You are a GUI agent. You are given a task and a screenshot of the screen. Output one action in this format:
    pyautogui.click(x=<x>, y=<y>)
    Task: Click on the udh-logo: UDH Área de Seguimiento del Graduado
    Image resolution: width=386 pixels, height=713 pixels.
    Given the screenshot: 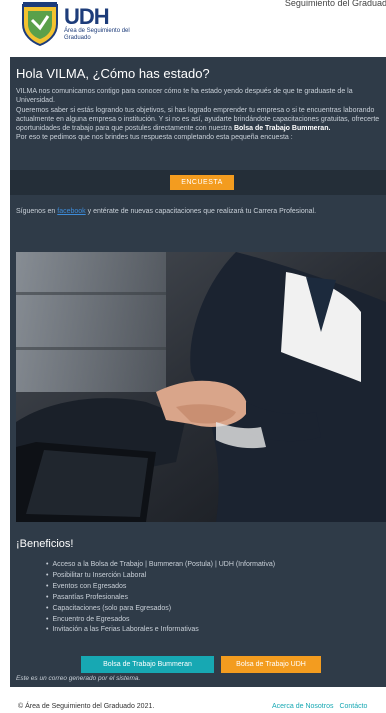 What is the action you would take?
    pyautogui.click(x=76, y=24)
    